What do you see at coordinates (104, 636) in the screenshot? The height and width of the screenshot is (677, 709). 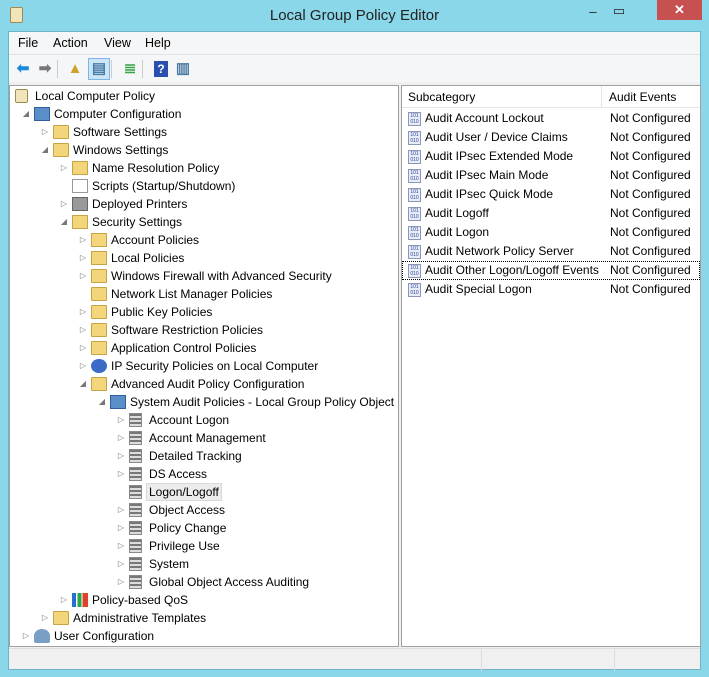 I see `tree-item-label: User Configuration` at bounding box center [104, 636].